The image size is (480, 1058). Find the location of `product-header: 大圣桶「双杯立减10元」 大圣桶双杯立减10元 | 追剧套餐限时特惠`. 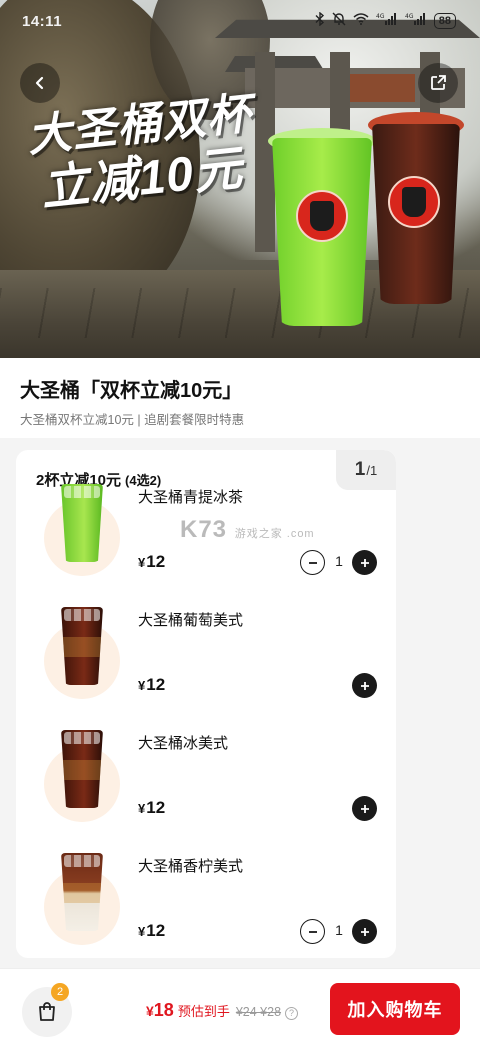

product-header: 大圣桶「双杯立减10元」 大圣桶双杯立减10元 | 追剧套餐限时特惠 is located at coordinates (240, 398).